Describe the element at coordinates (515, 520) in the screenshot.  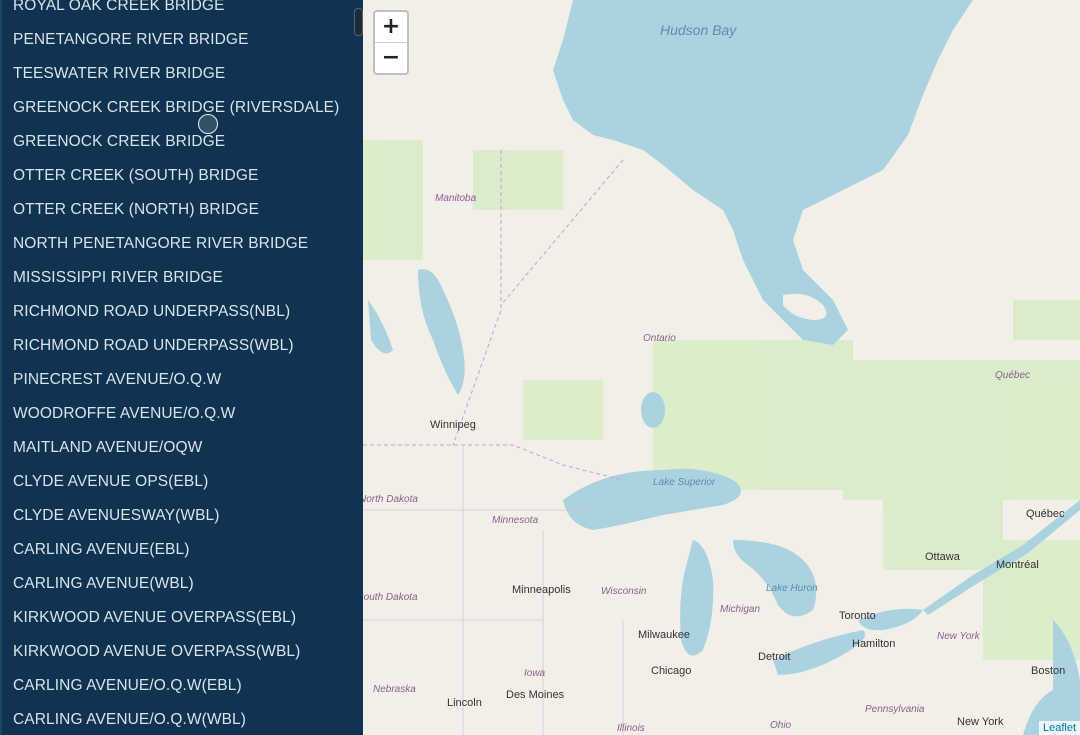
I see `region-label-minnesota: Minnesota` at that location.